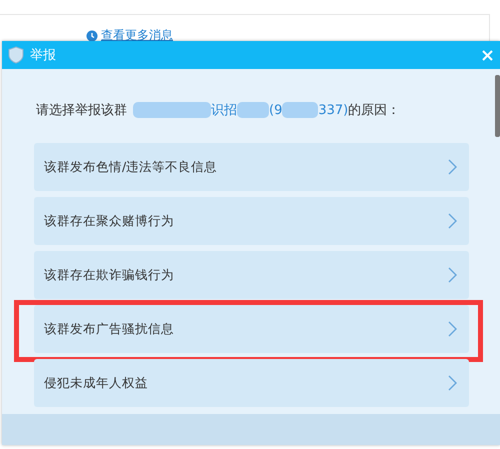 The height and width of the screenshot is (449, 500). Describe the element at coordinates (251, 383) in the screenshot. I see `reason-item: 侵犯未成年人权益` at that location.